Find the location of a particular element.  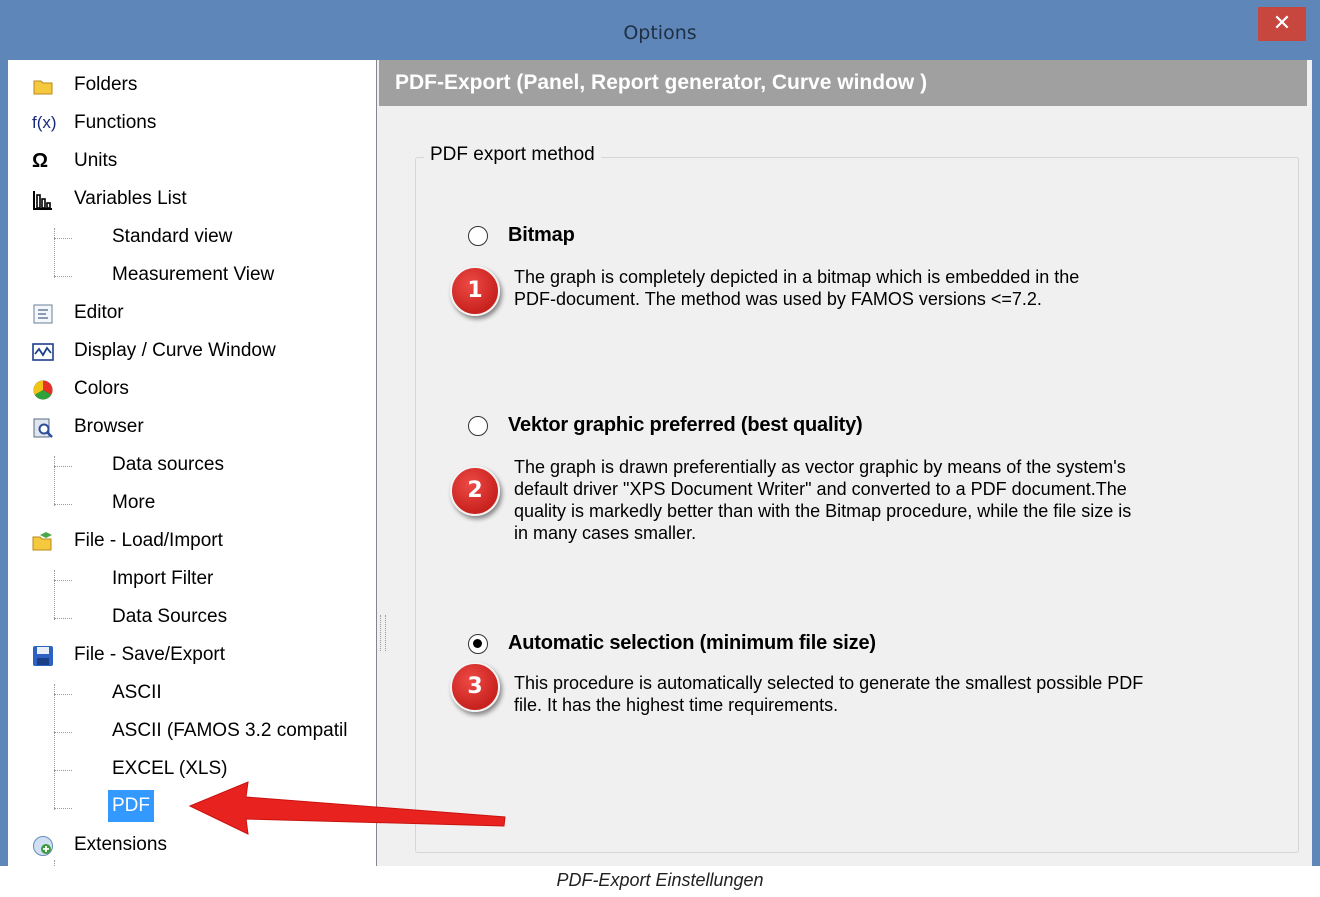

browser-icon is located at coordinates (43, 428).